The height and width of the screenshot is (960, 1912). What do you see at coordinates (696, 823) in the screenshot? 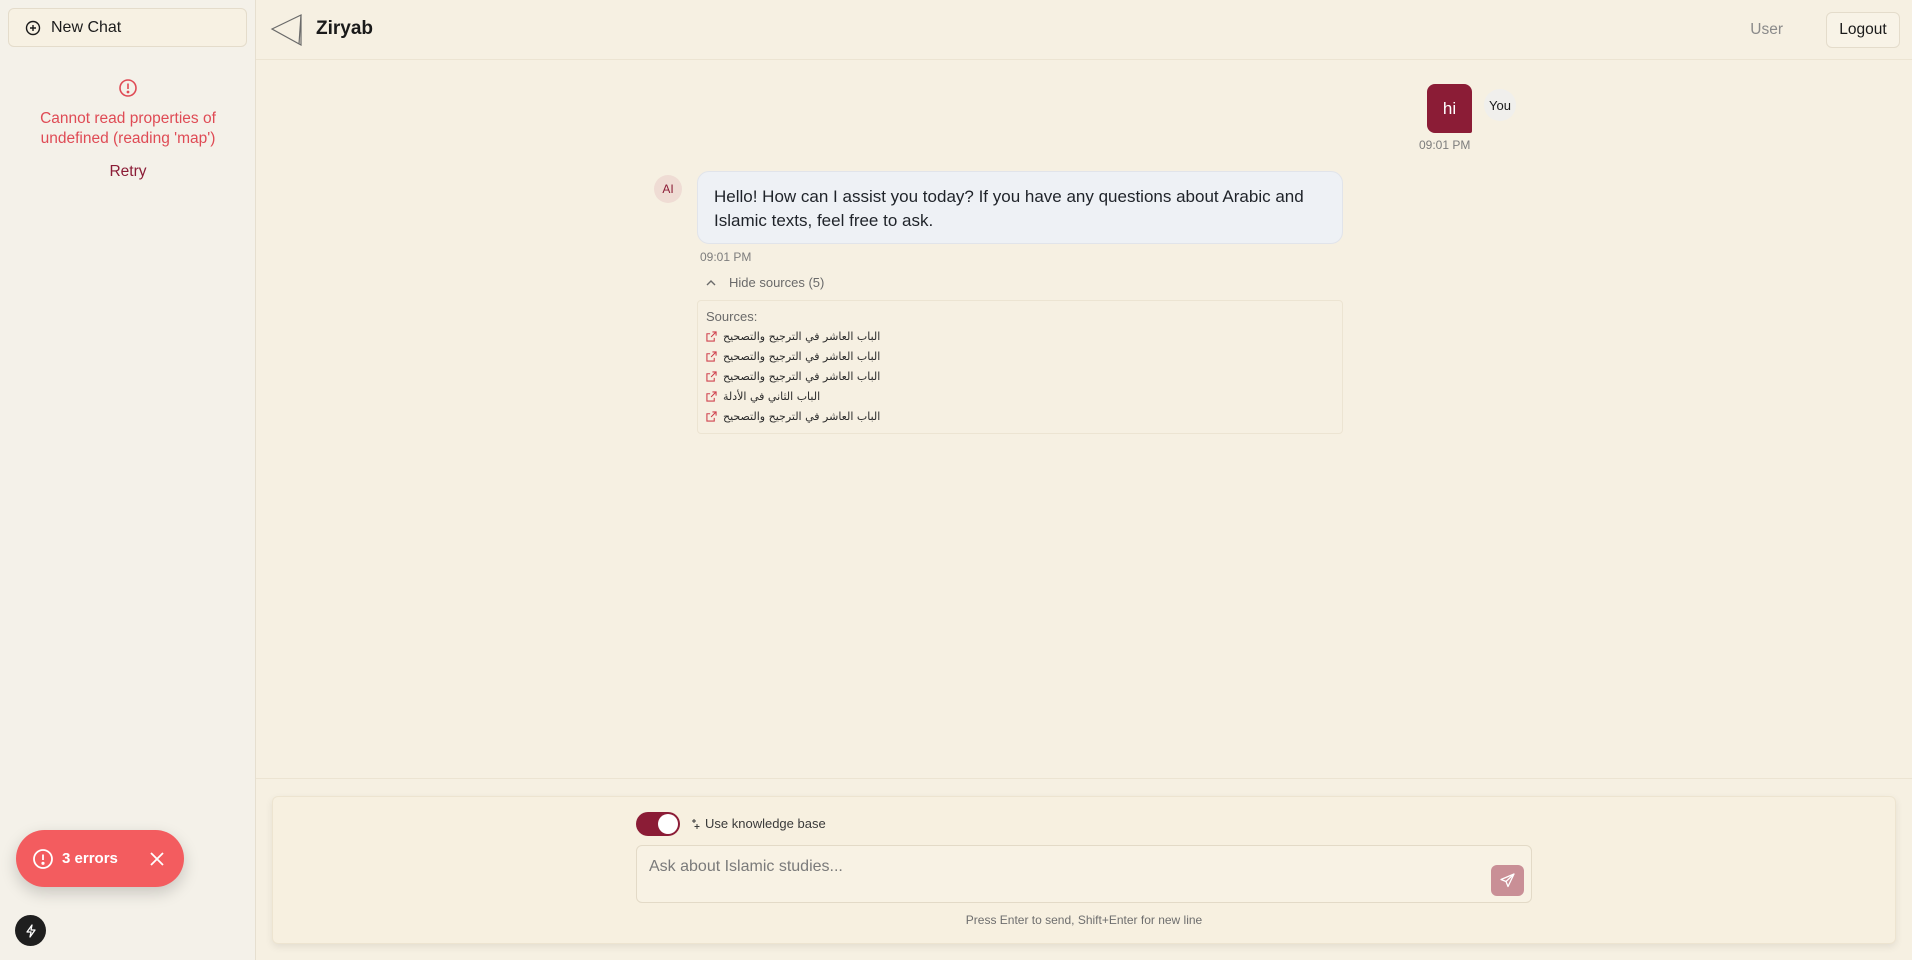
I see `sparkles-icon` at bounding box center [696, 823].